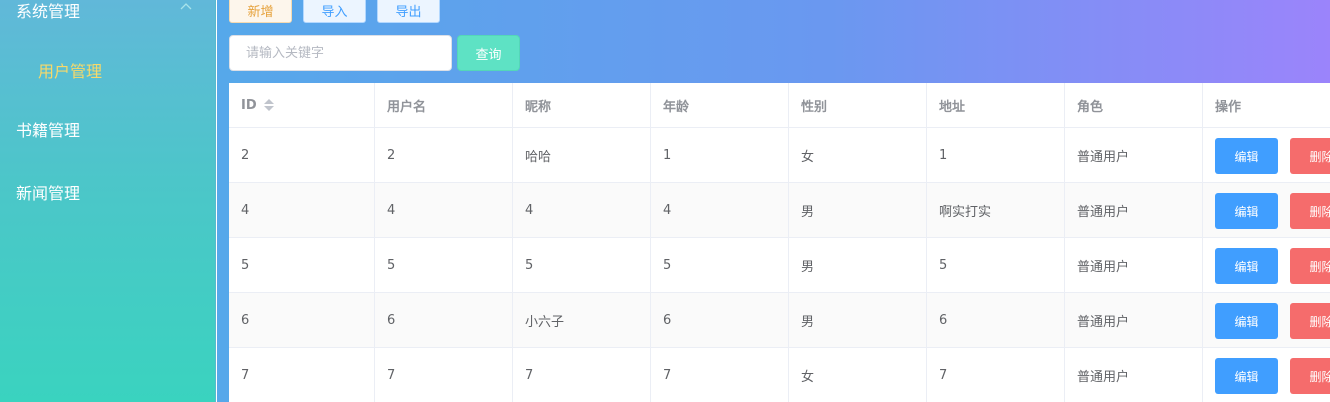  I want to click on cell-nickname: 4, so click(582, 210).